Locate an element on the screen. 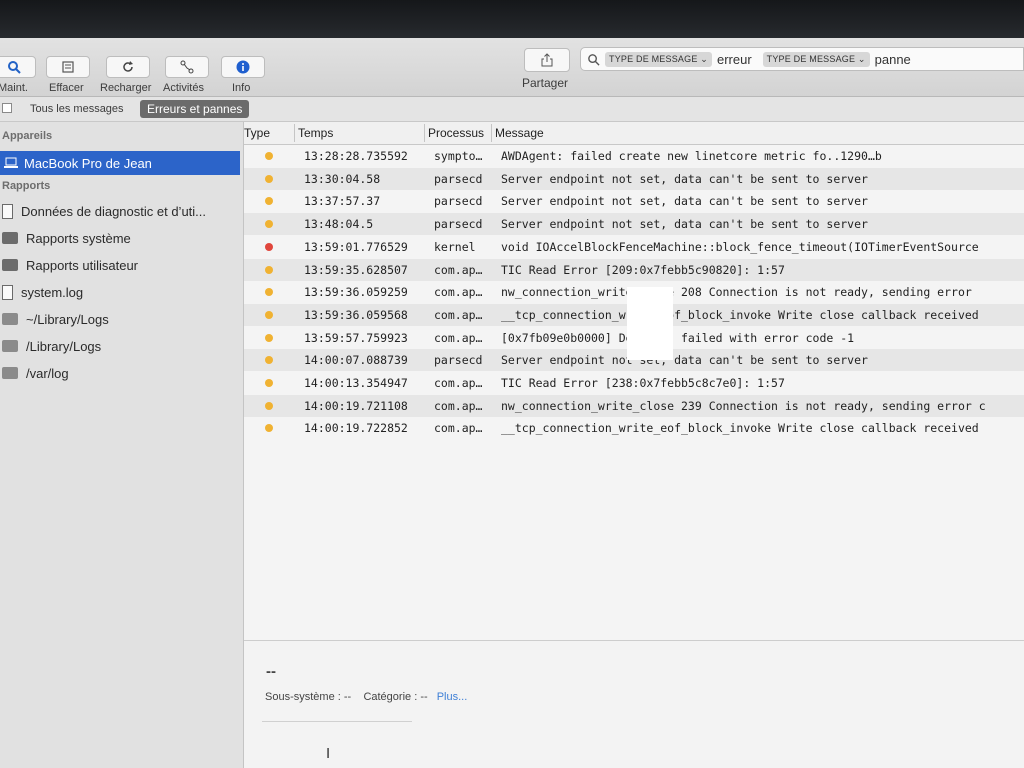 The image size is (1024, 768). sidebar-item-system-reports: Rapports système is located at coordinates (66, 238).